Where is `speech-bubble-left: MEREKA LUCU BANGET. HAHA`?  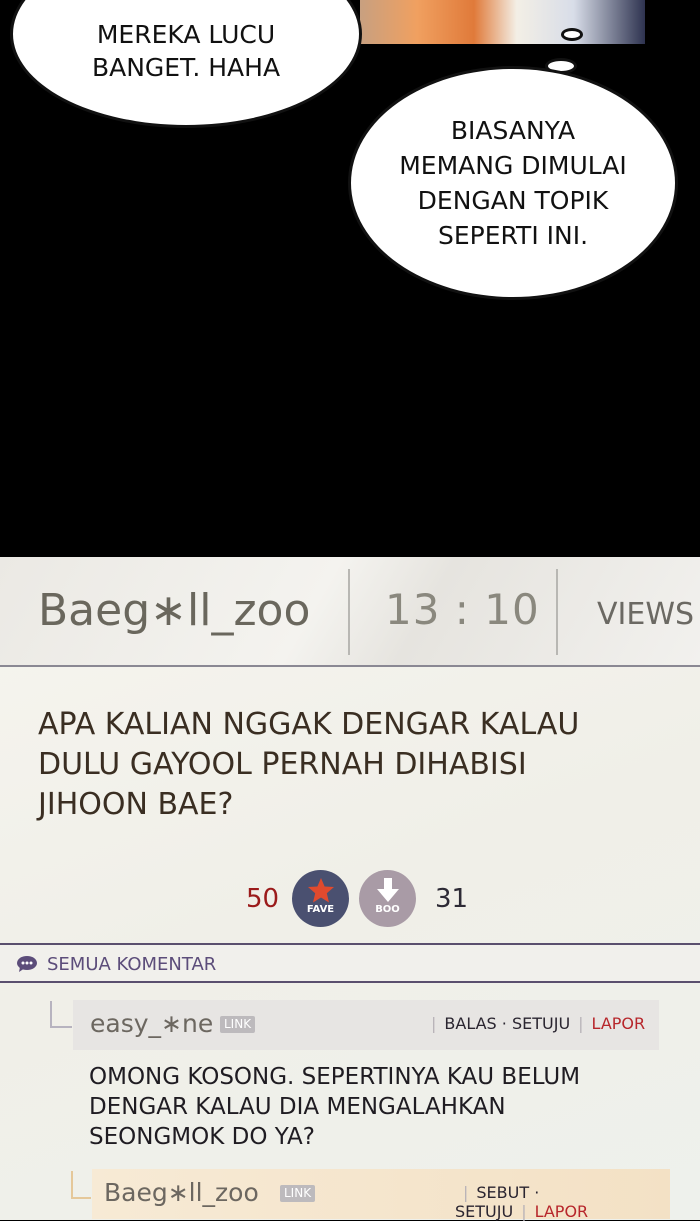 speech-bubble-left: MEREKA LUCU BANGET. HAHA is located at coordinates (186, 64).